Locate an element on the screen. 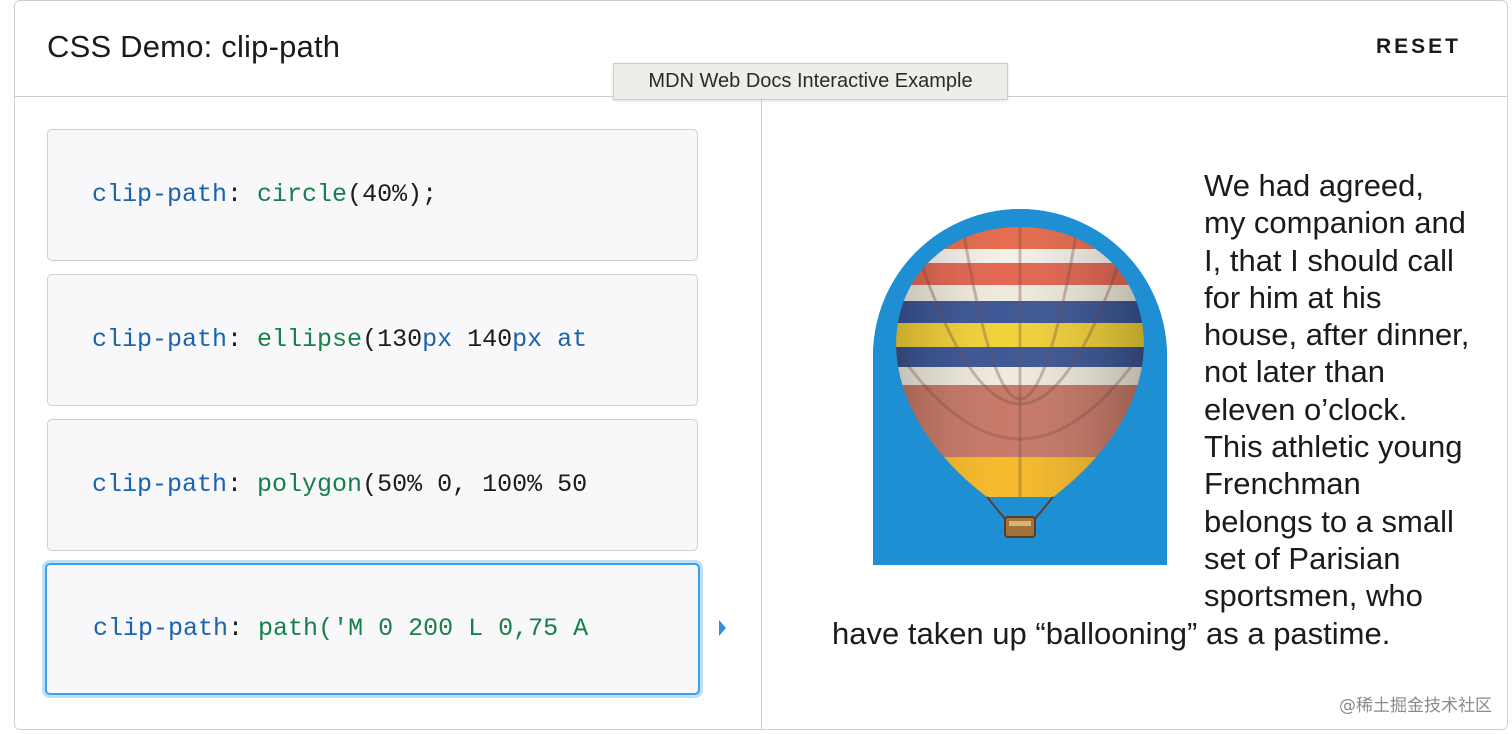  watermark: @稀土掘金技术社区 is located at coordinates (1415, 706).